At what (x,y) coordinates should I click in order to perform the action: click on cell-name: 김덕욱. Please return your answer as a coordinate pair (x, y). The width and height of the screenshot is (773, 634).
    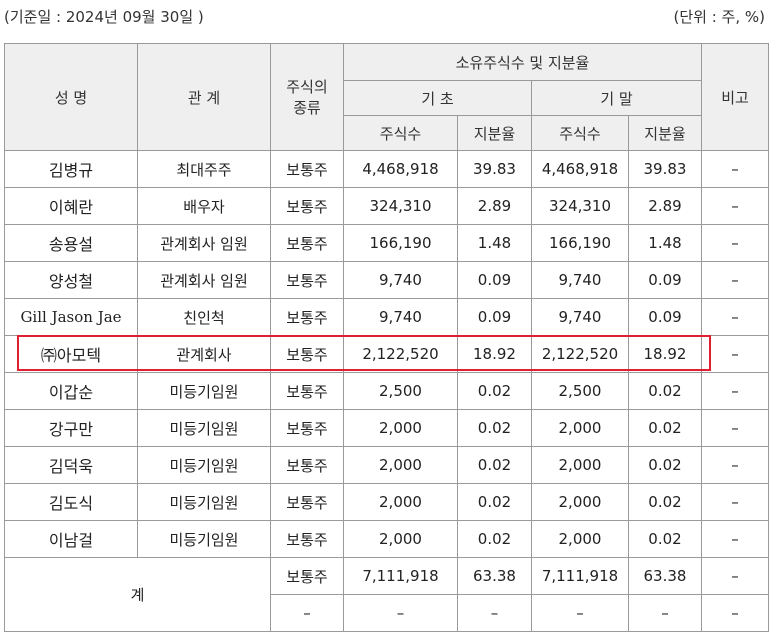
    Looking at the image, I should click on (71, 465).